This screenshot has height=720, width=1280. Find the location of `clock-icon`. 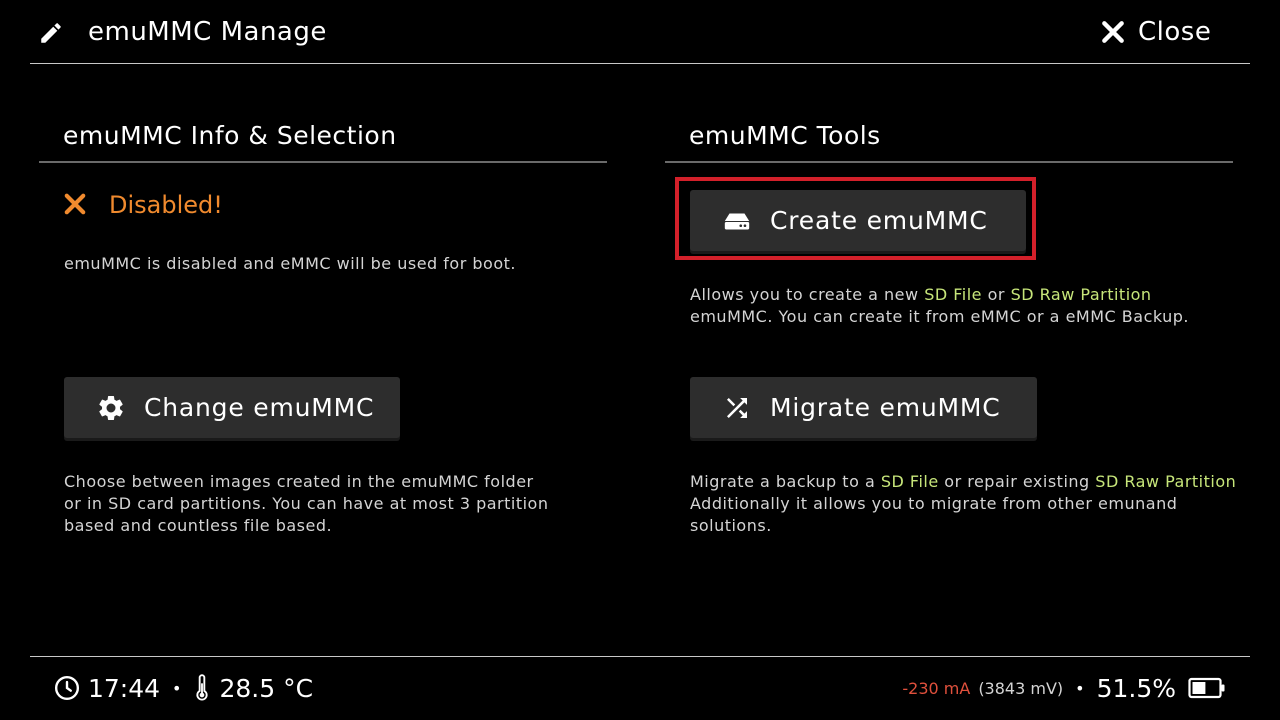

clock-icon is located at coordinates (67, 688).